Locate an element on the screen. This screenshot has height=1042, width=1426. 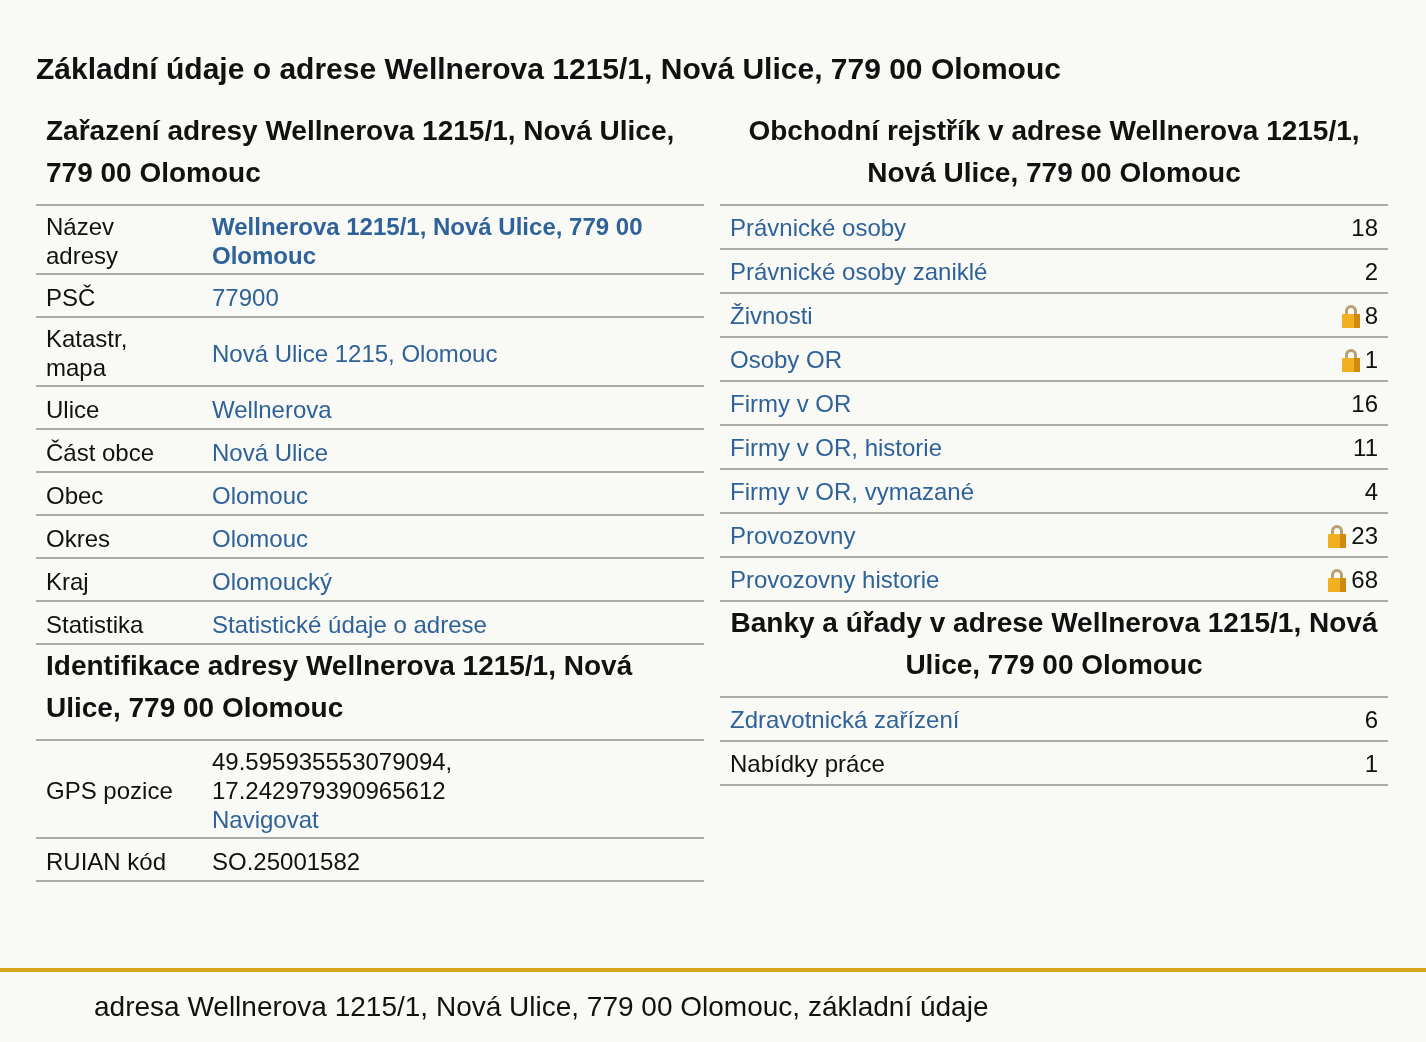
value-link: Statistické údaje o adrese is located at coordinates (453, 624).